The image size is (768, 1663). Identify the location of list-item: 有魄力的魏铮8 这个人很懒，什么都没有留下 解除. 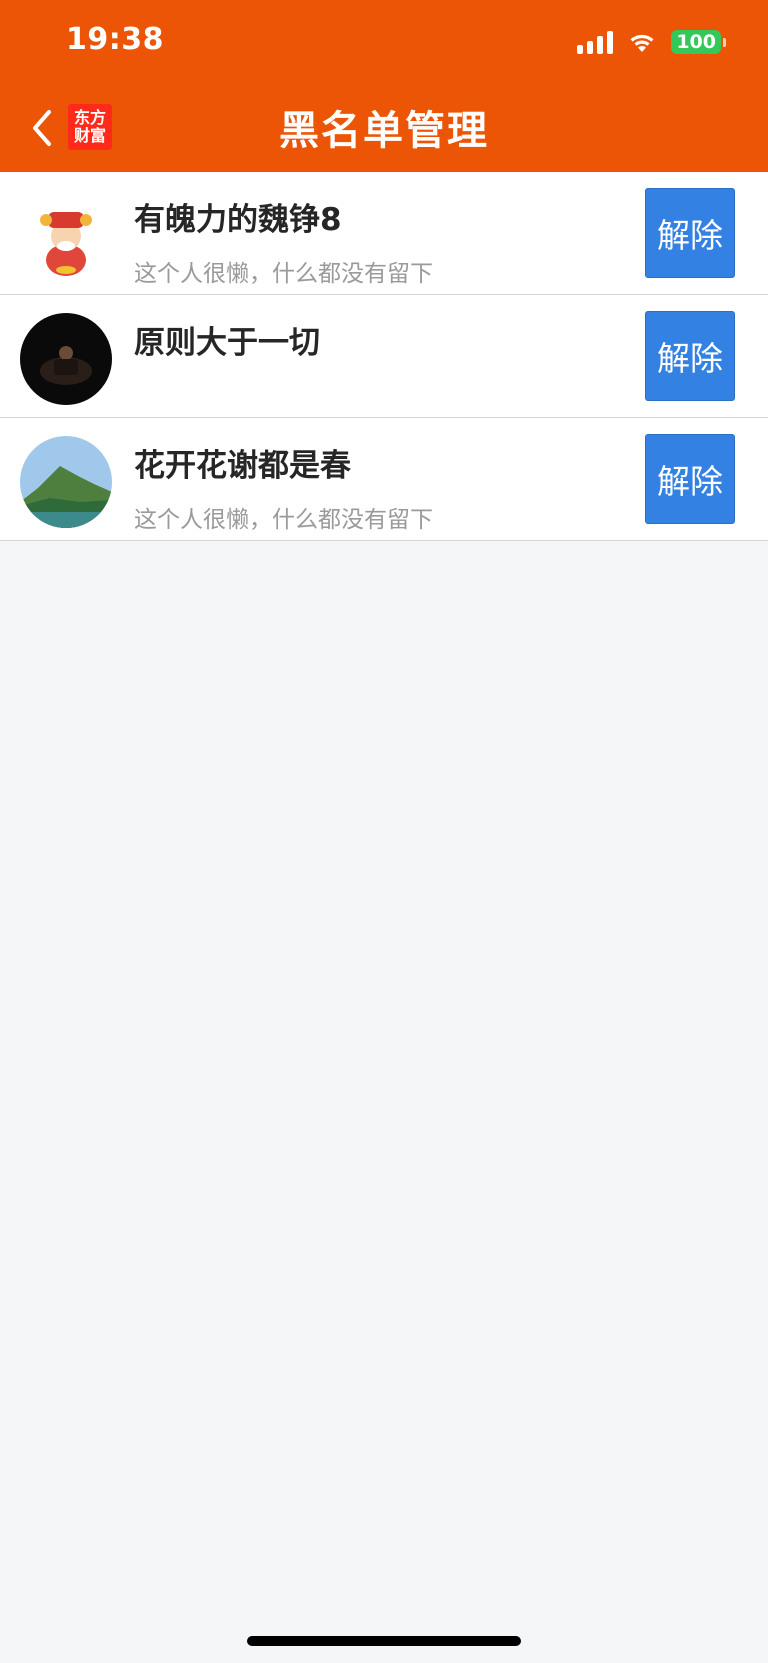
(384, 233).